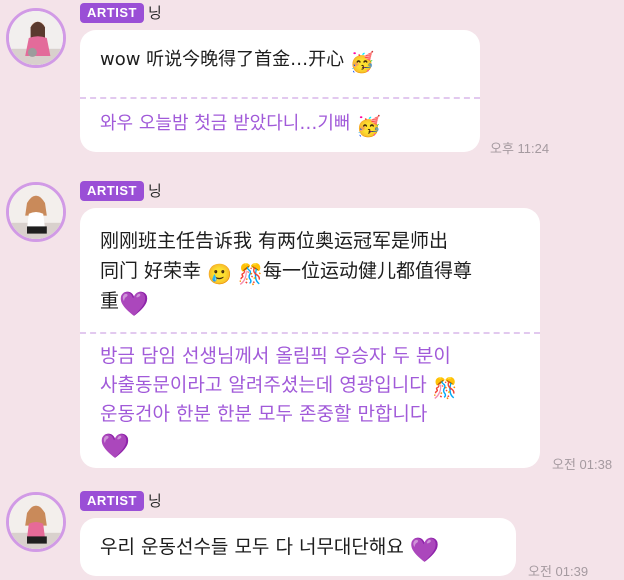 The height and width of the screenshot is (580, 624). I want to click on translation-line-4: 💜, so click(279, 443).